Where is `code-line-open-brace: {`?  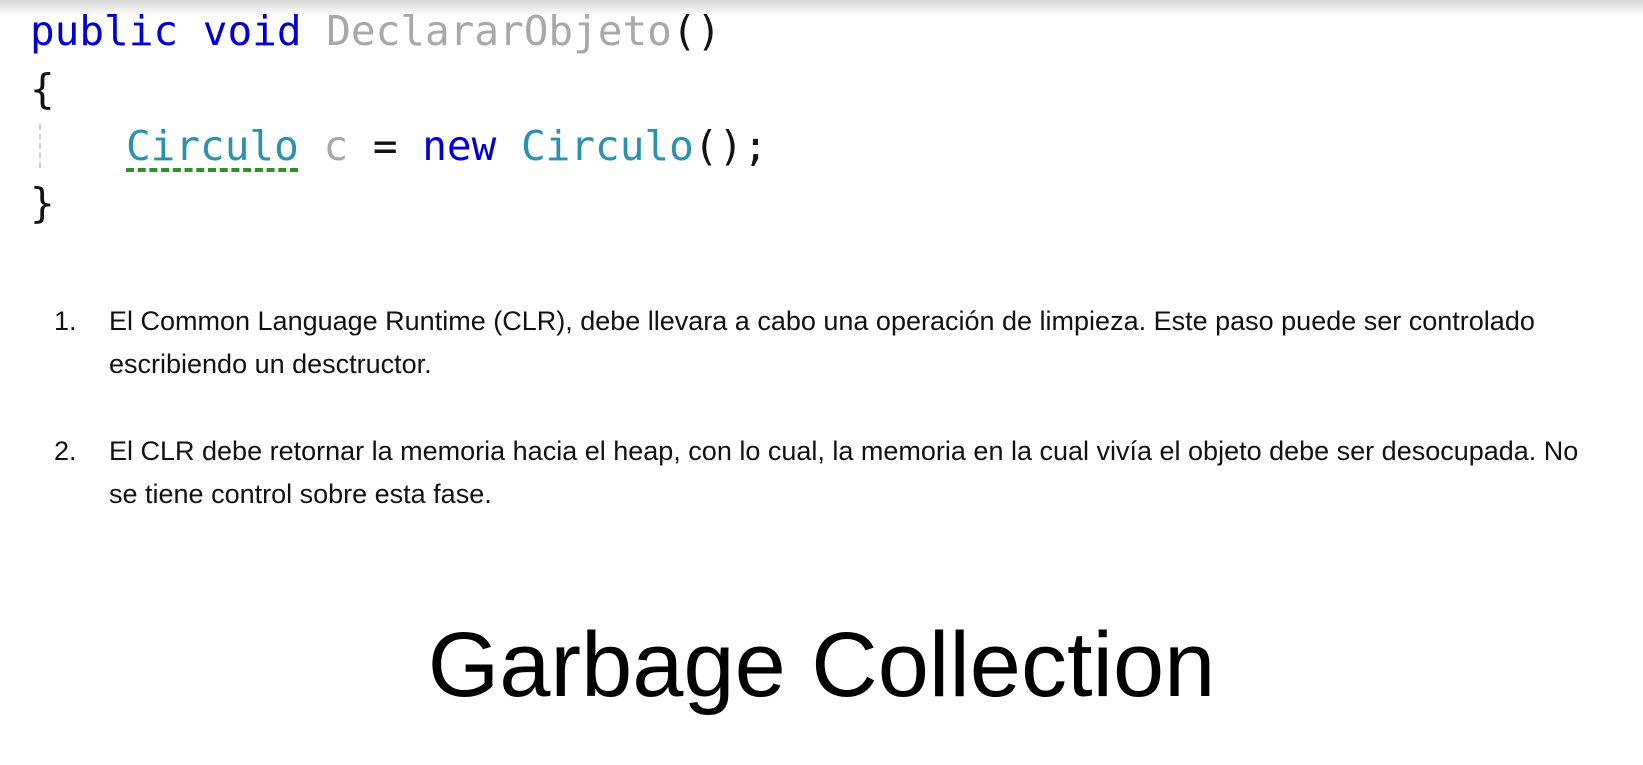 code-line-open-brace: { is located at coordinates (42, 89).